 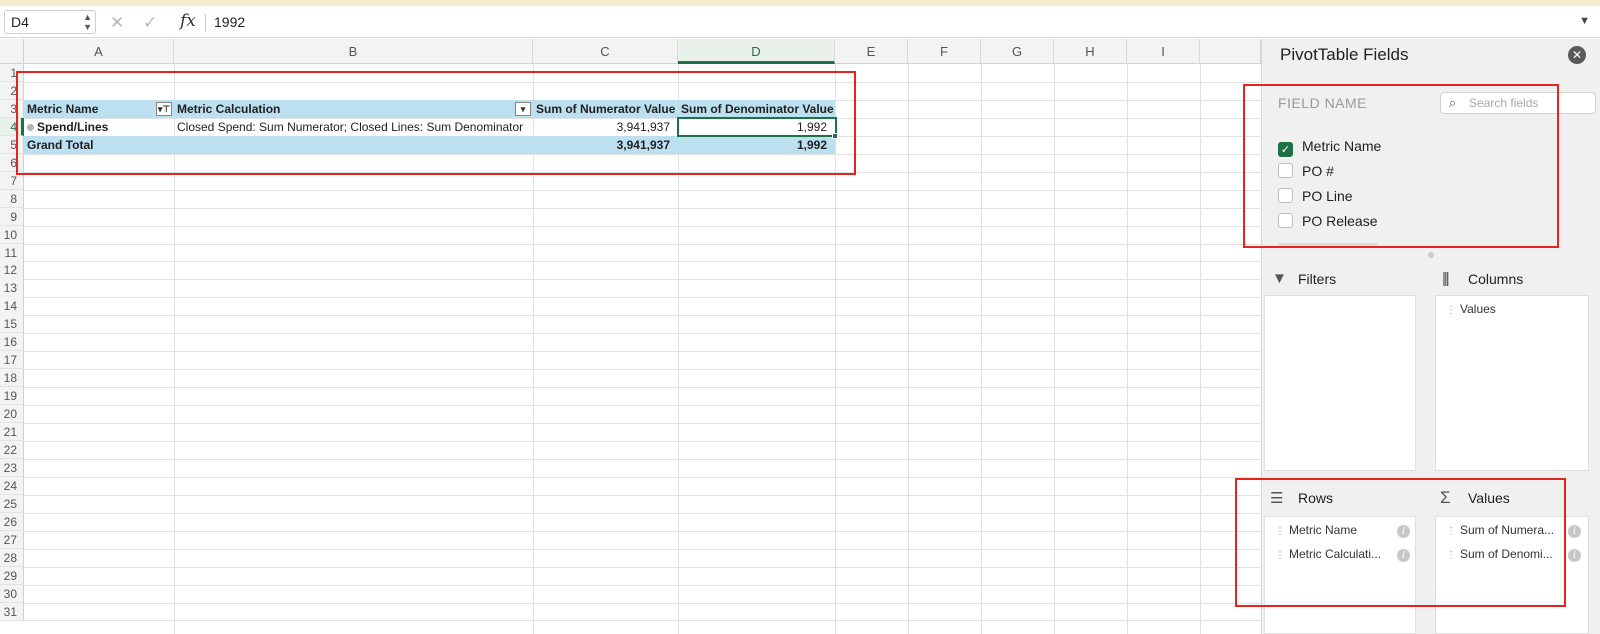 What do you see at coordinates (756, 51) in the screenshot?
I see `column-header-d: D` at bounding box center [756, 51].